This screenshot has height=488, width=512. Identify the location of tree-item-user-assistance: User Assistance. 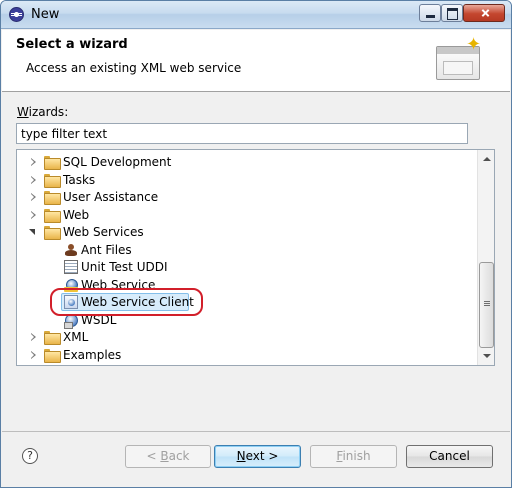
(246, 197).